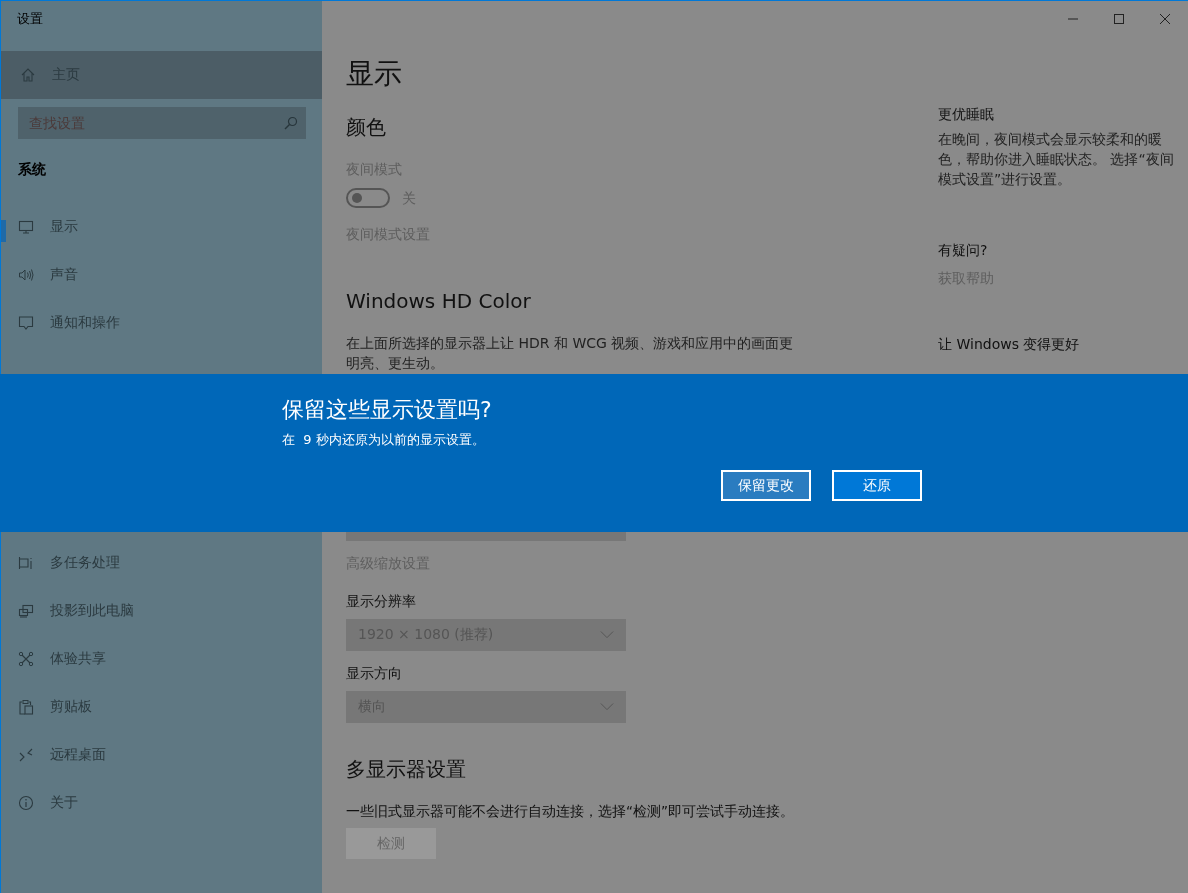 The width and height of the screenshot is (1188, 893). Describe the element at coordinates (374, 673) in the screenshot. I see `setting-label: 显示方向` at that location.